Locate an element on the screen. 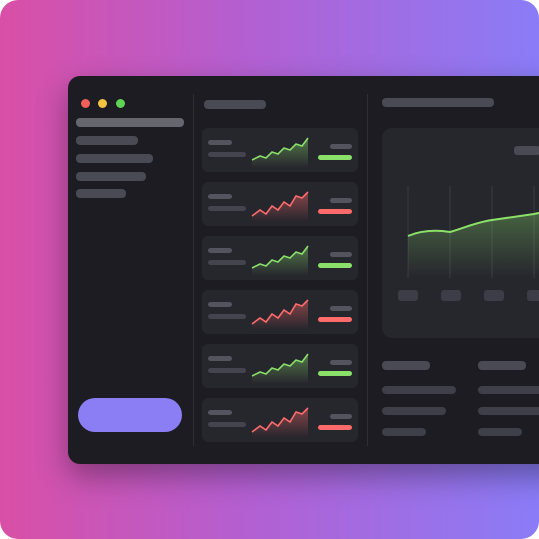 Image resolution: width=539 pixels, height=539 pixels. primary-action-button is located at coordinates (130, 415).